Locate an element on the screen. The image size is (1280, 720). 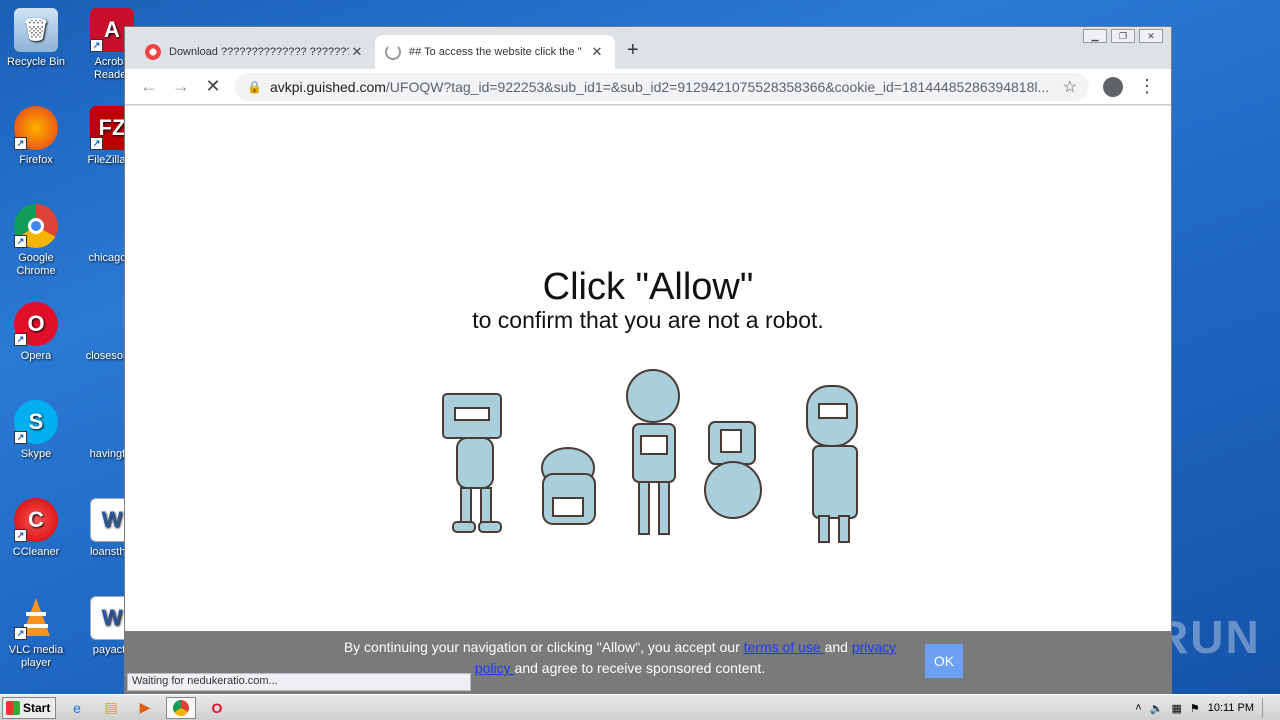
profile-avatar is located at coordinates (1113, 86).